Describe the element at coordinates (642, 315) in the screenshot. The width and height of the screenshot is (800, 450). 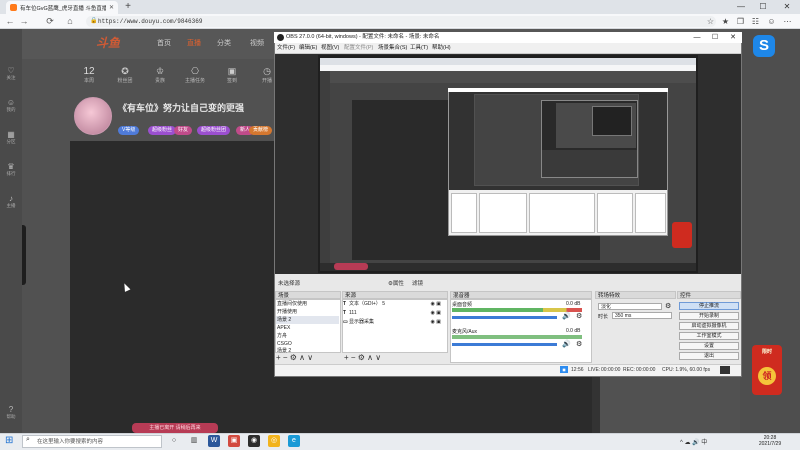
I see `duration-input: 350 ms` at that location.